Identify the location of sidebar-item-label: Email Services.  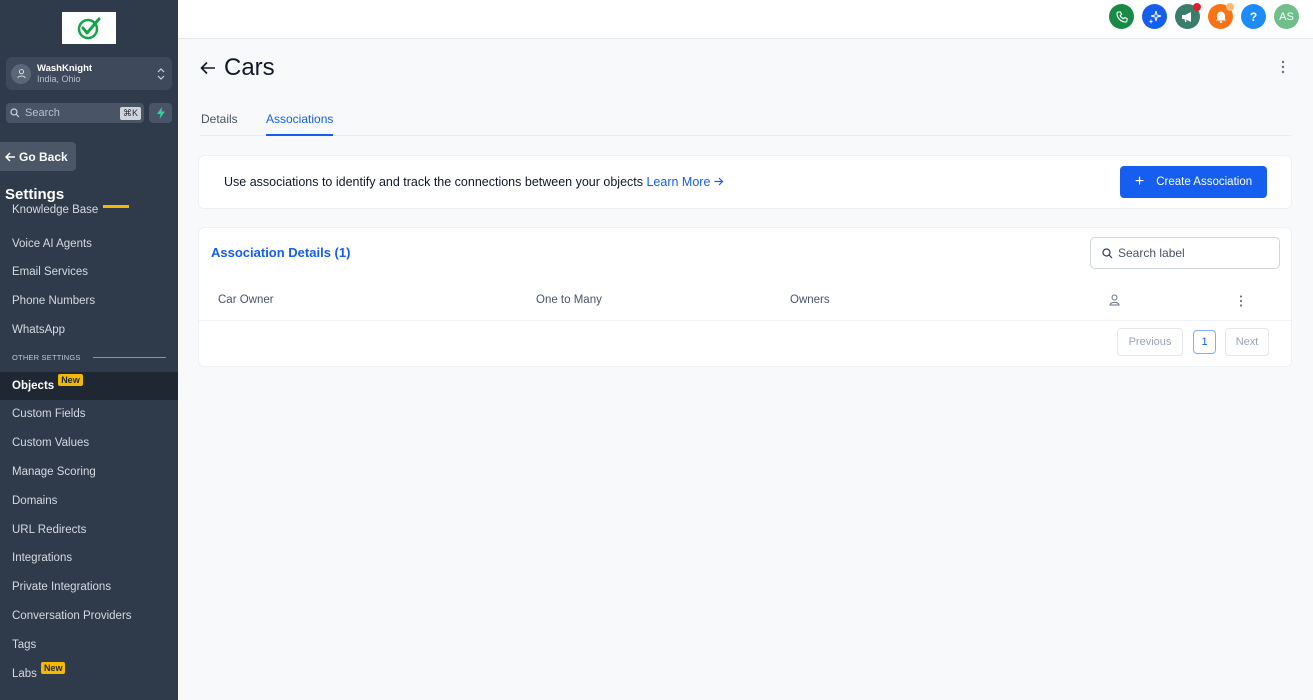
(50, 272).